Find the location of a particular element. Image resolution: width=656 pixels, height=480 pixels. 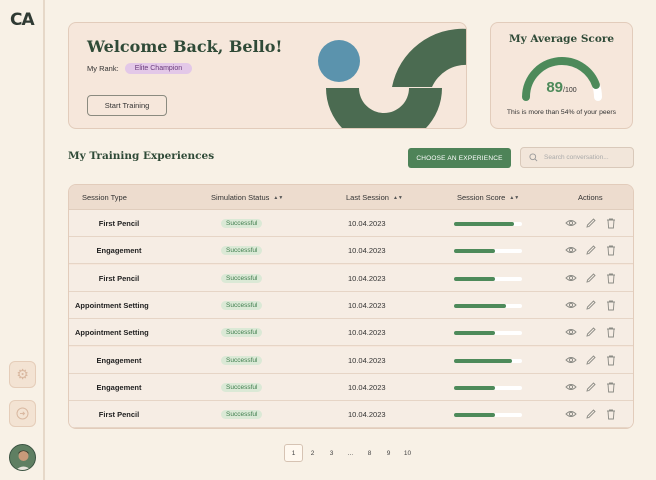

section-title: My Training Experiences is located at coordinates (141, 156).